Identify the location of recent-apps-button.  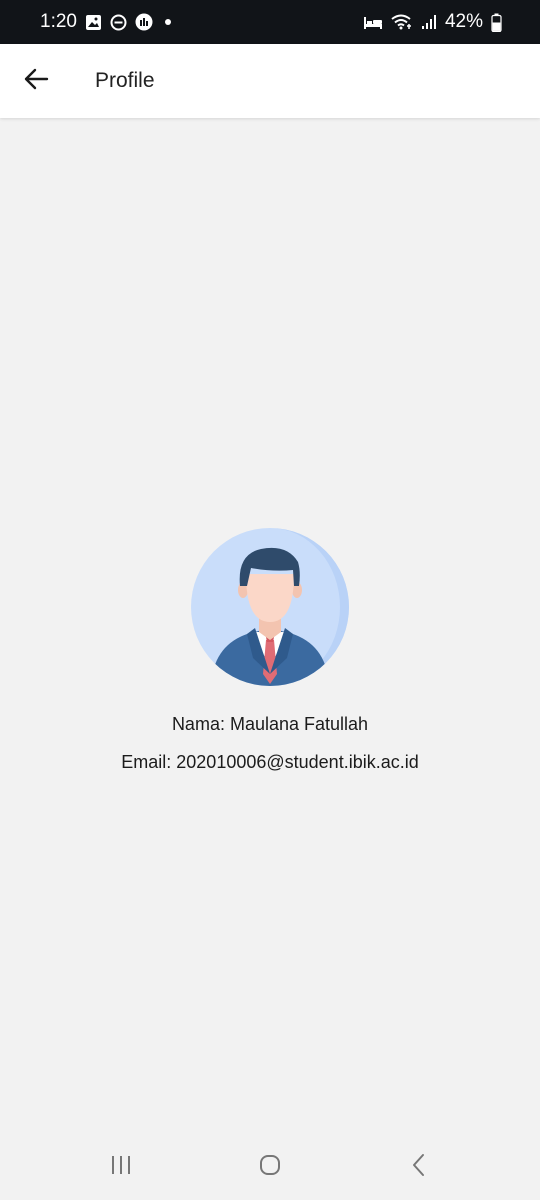
(121, 1167).